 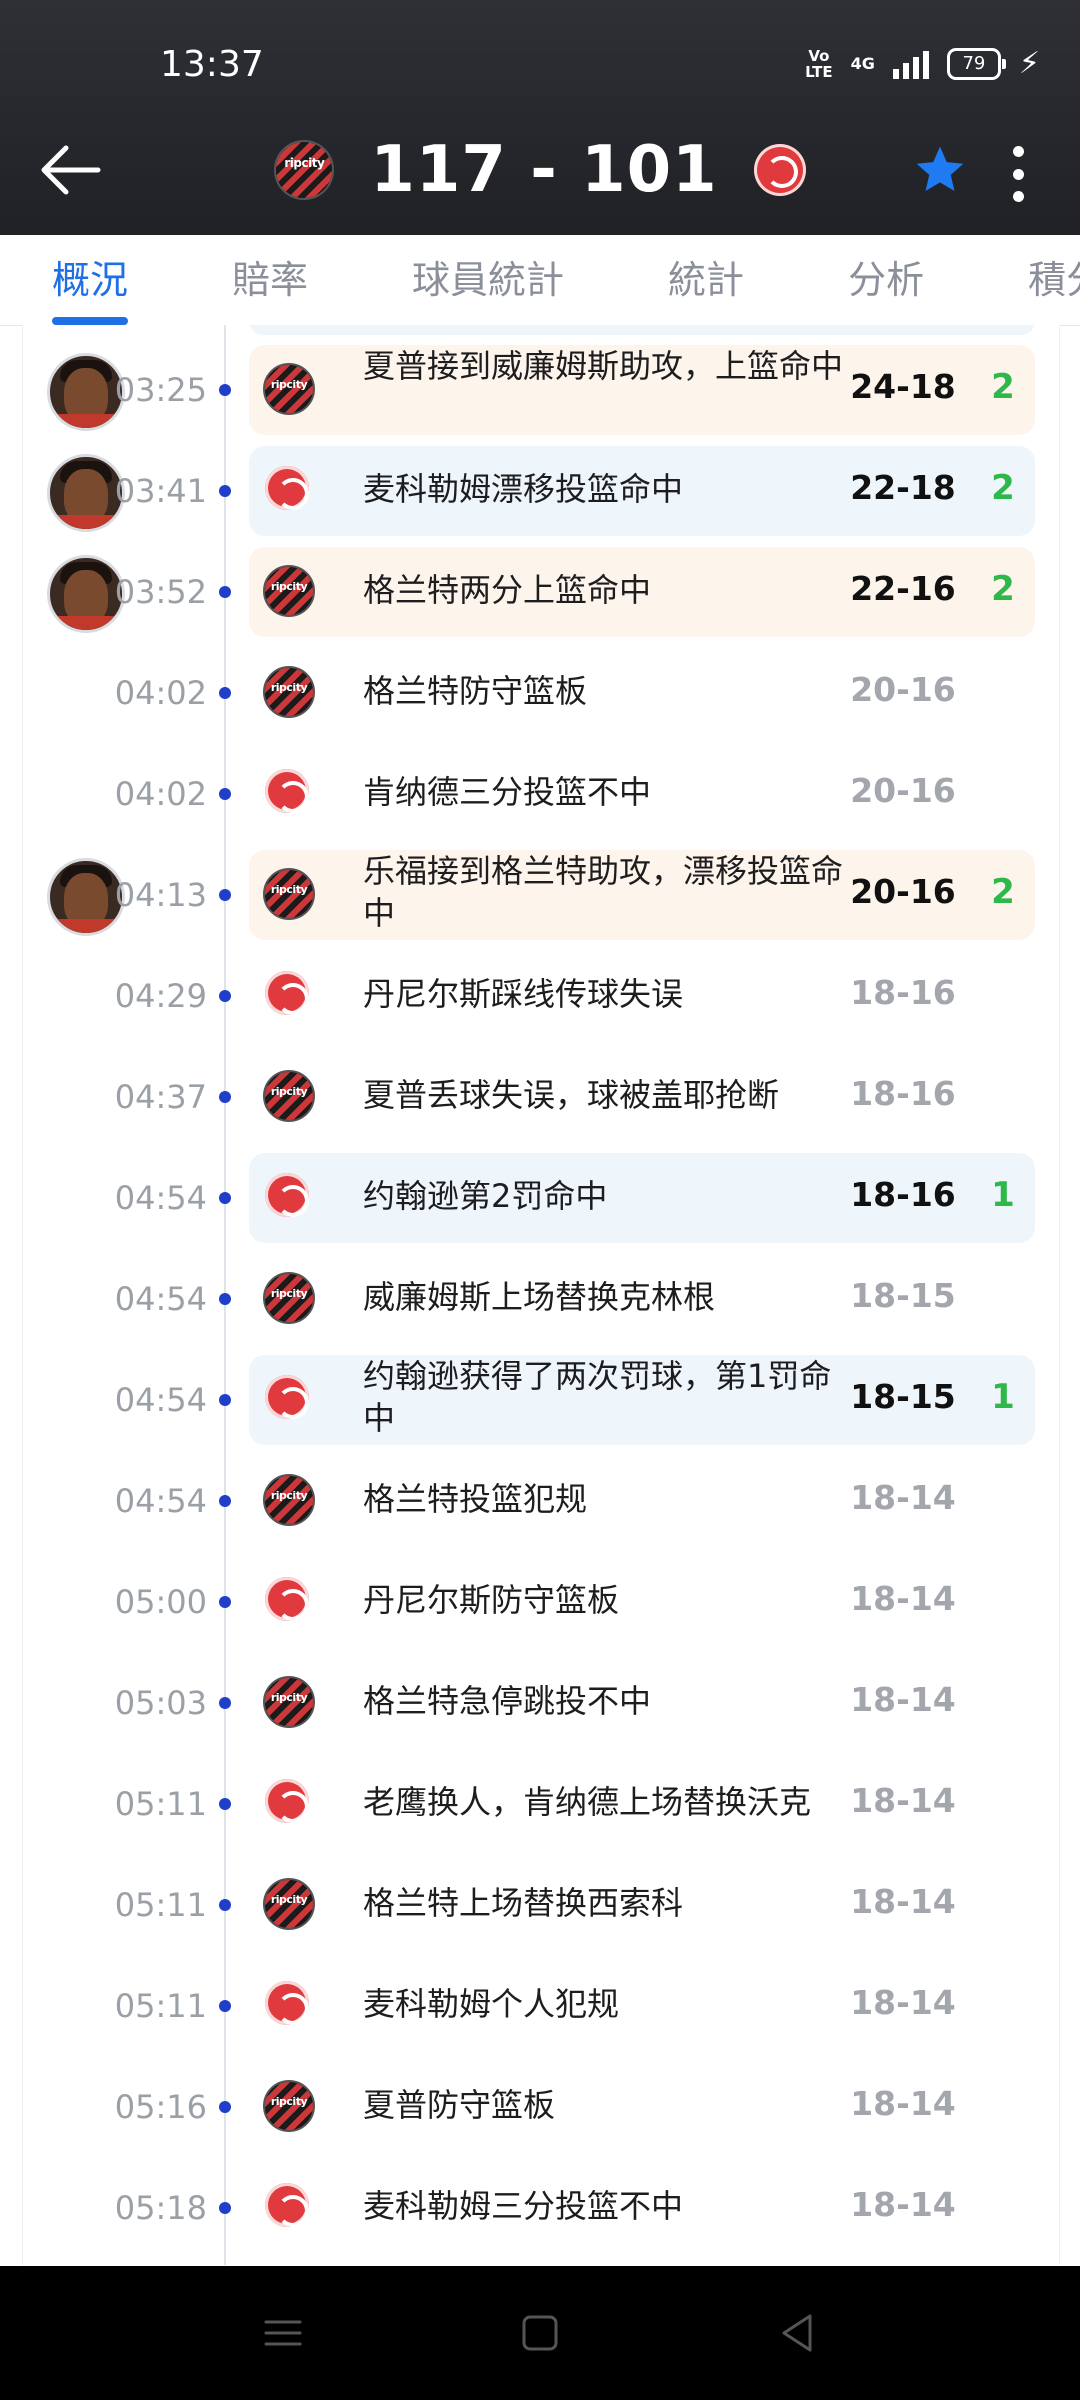 I want to click on status-icons: Vo LTE 4G 79 ⚡, so click(x=922, y=63).